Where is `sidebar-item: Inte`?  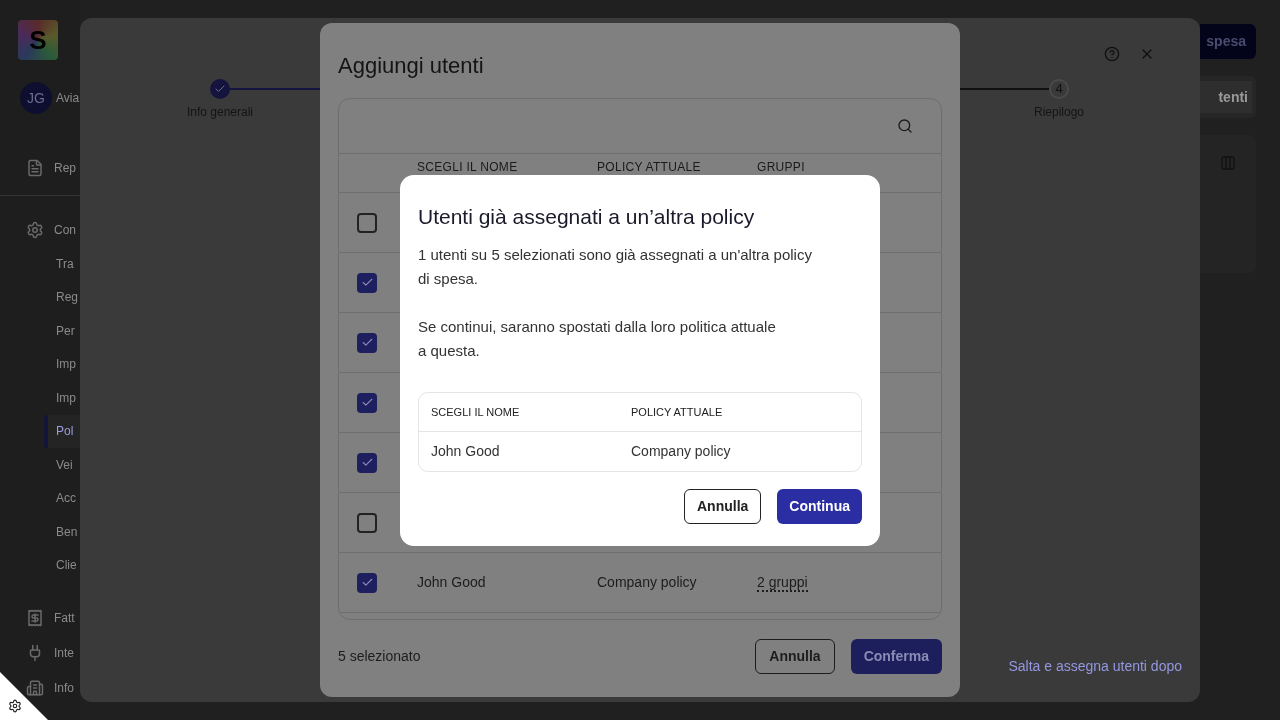 sidebar-item: Inte is located at coordinates (50, 652).